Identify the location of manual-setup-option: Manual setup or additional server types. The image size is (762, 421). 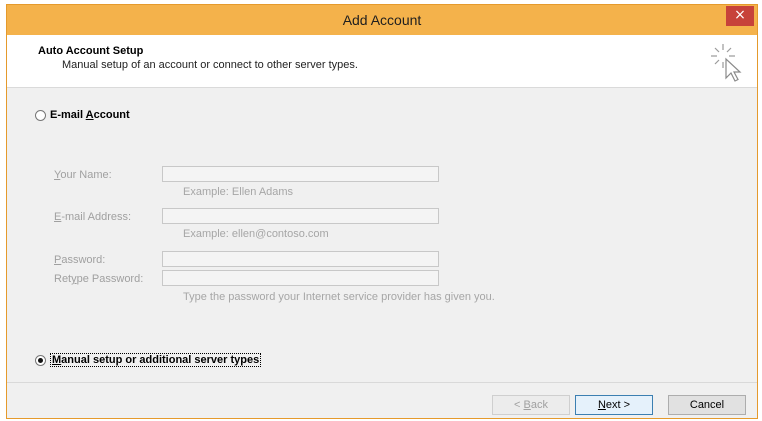
(148, 360).